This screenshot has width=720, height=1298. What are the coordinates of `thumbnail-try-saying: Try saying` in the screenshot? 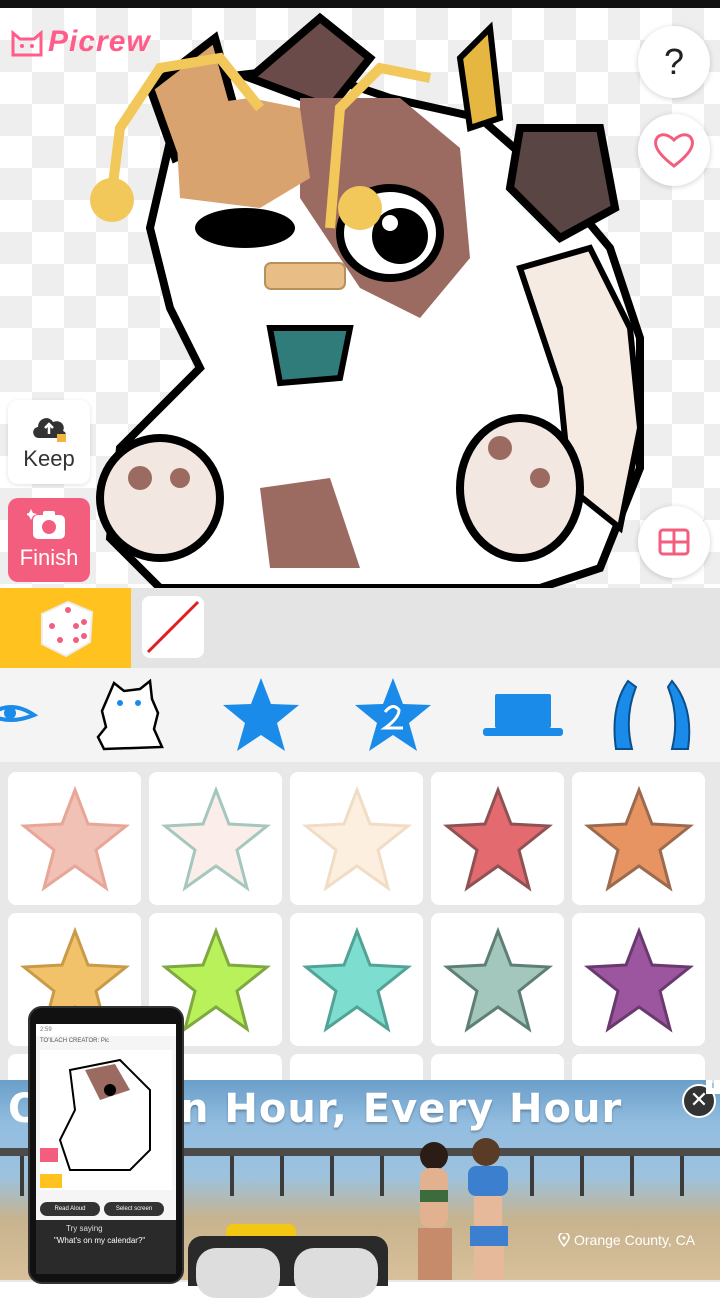 It's located at (84, 1228).